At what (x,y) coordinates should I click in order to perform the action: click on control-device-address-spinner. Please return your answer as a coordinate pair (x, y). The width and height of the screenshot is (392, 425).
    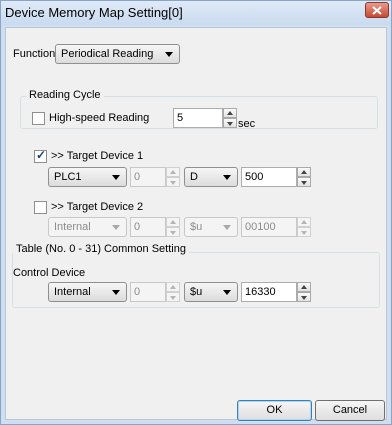
    Looking at the image, I should click on (304, 292).